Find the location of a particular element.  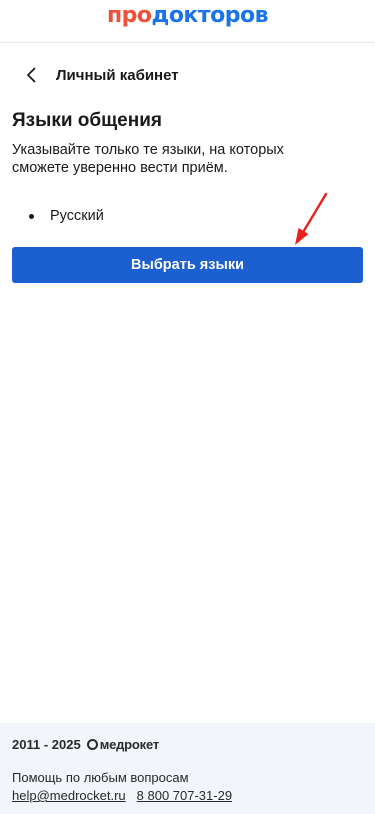

footer-copyright: 2011 - 2025 медрокет is located at coordinates (85, 744).